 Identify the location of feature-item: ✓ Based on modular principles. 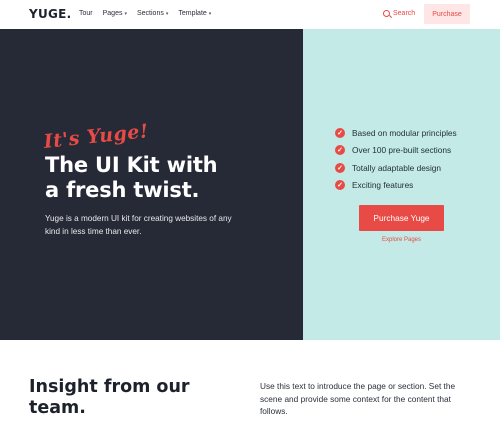
(396, 133).